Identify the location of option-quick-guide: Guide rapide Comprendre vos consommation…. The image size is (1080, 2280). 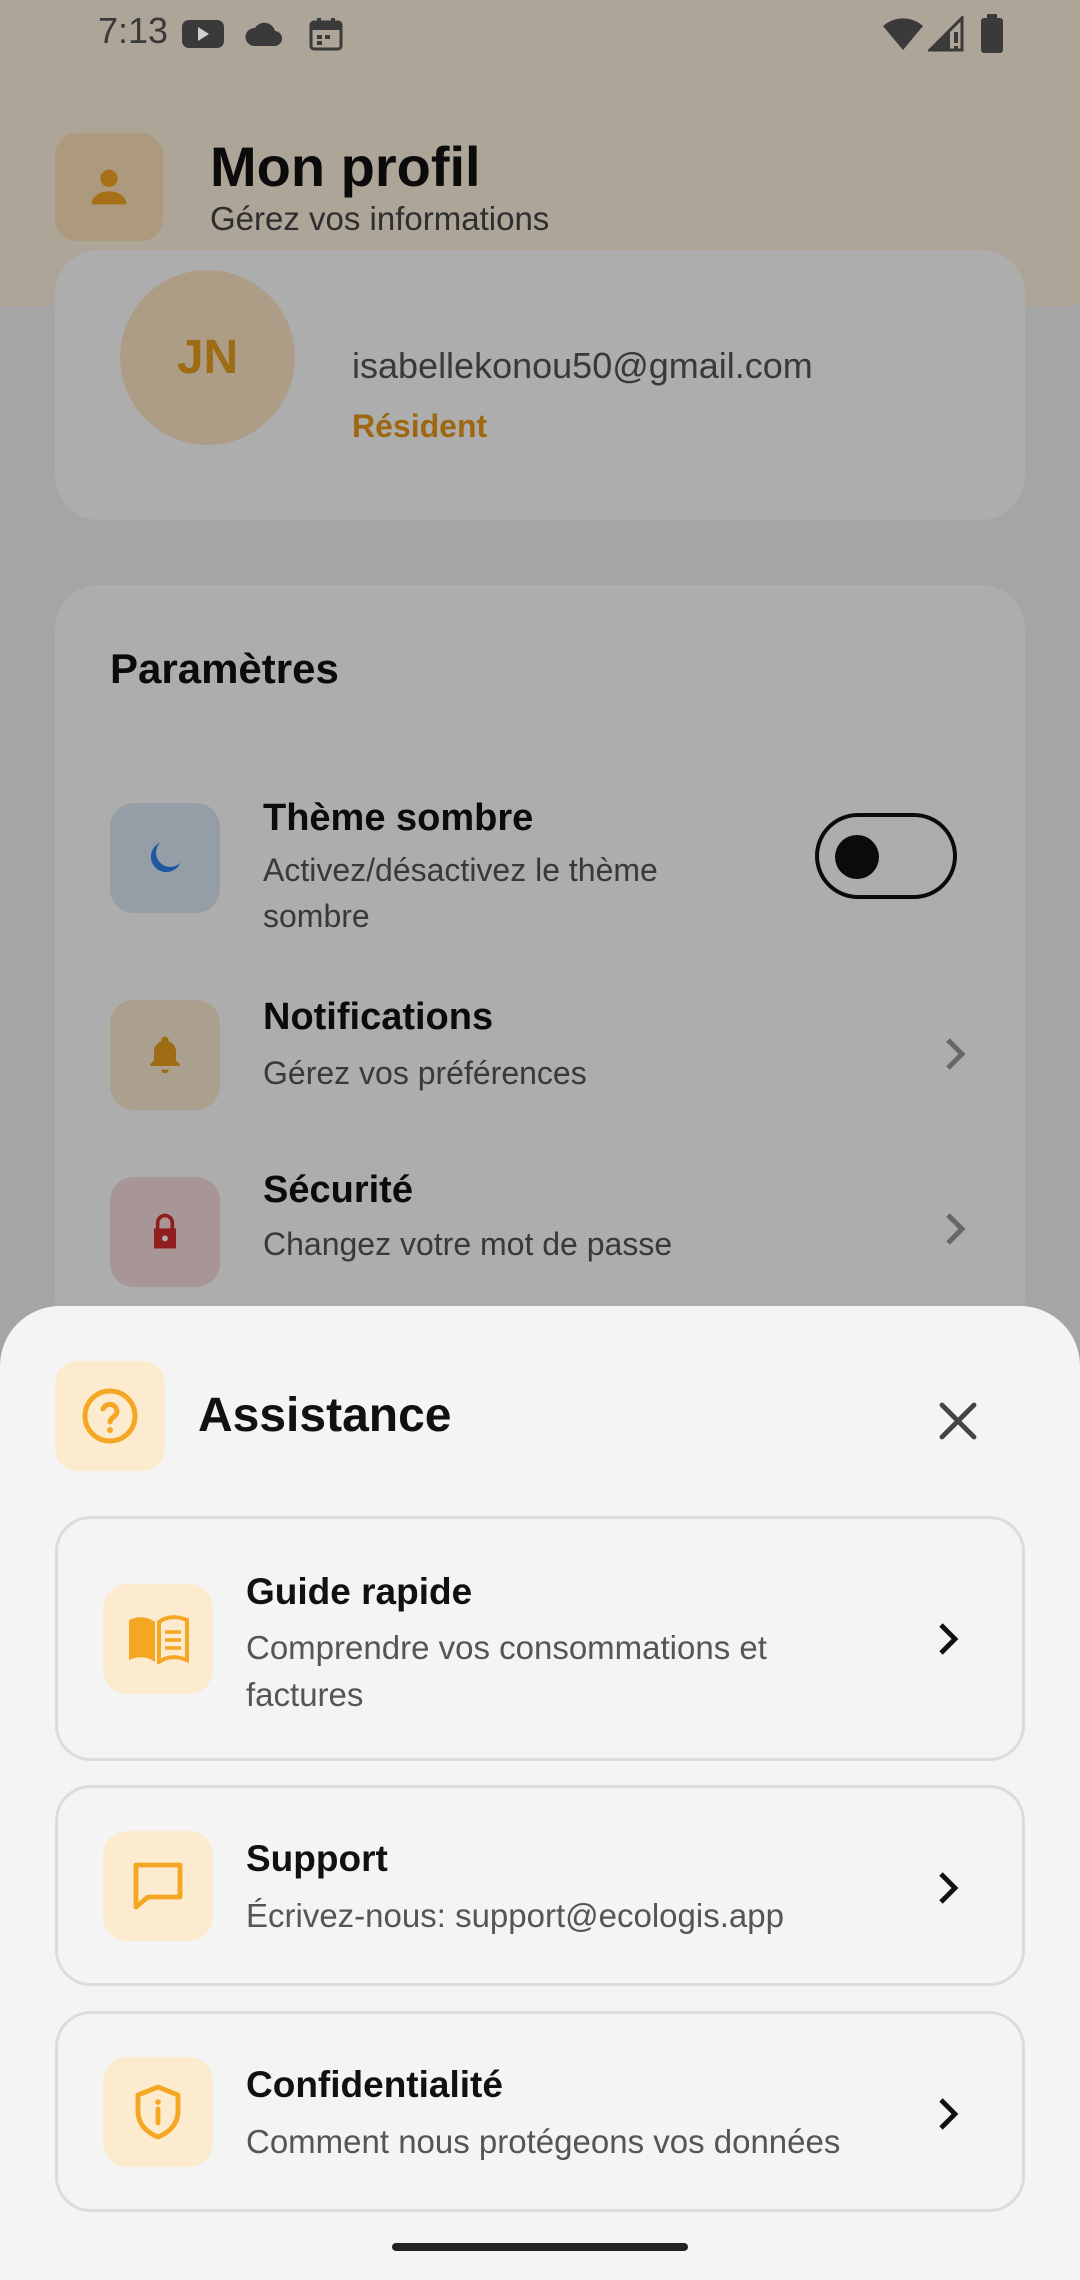
(540, 1638).